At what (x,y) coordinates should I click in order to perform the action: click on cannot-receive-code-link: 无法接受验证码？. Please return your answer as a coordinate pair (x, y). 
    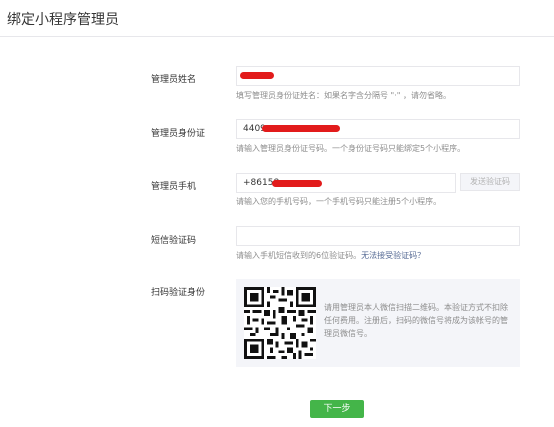
    Looking at the image, I should click on (393, 255).